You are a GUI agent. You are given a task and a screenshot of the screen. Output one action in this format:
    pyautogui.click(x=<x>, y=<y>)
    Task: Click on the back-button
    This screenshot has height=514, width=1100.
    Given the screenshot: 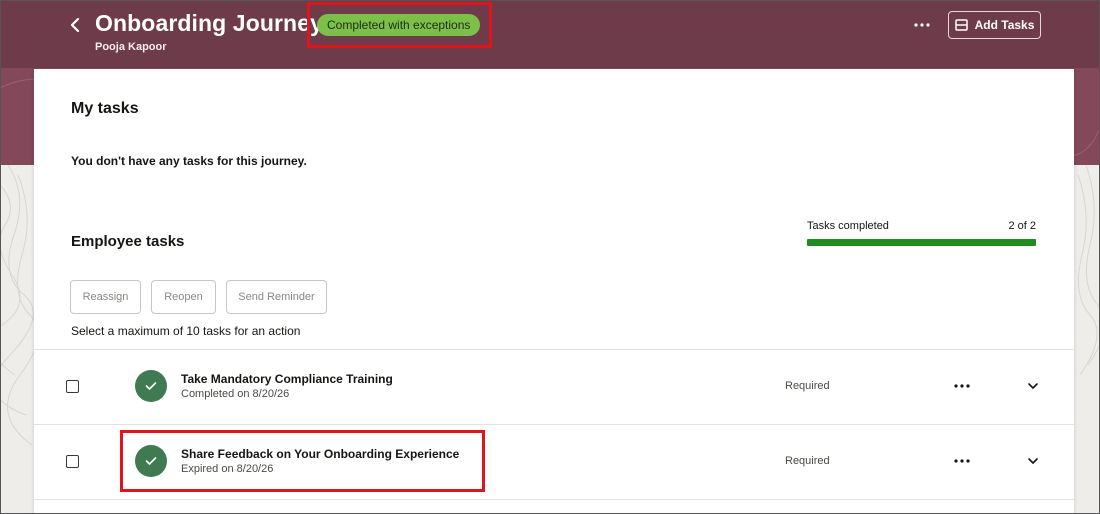 What is the action you would take?
    pyautogui.click(x=75, y=25)
    